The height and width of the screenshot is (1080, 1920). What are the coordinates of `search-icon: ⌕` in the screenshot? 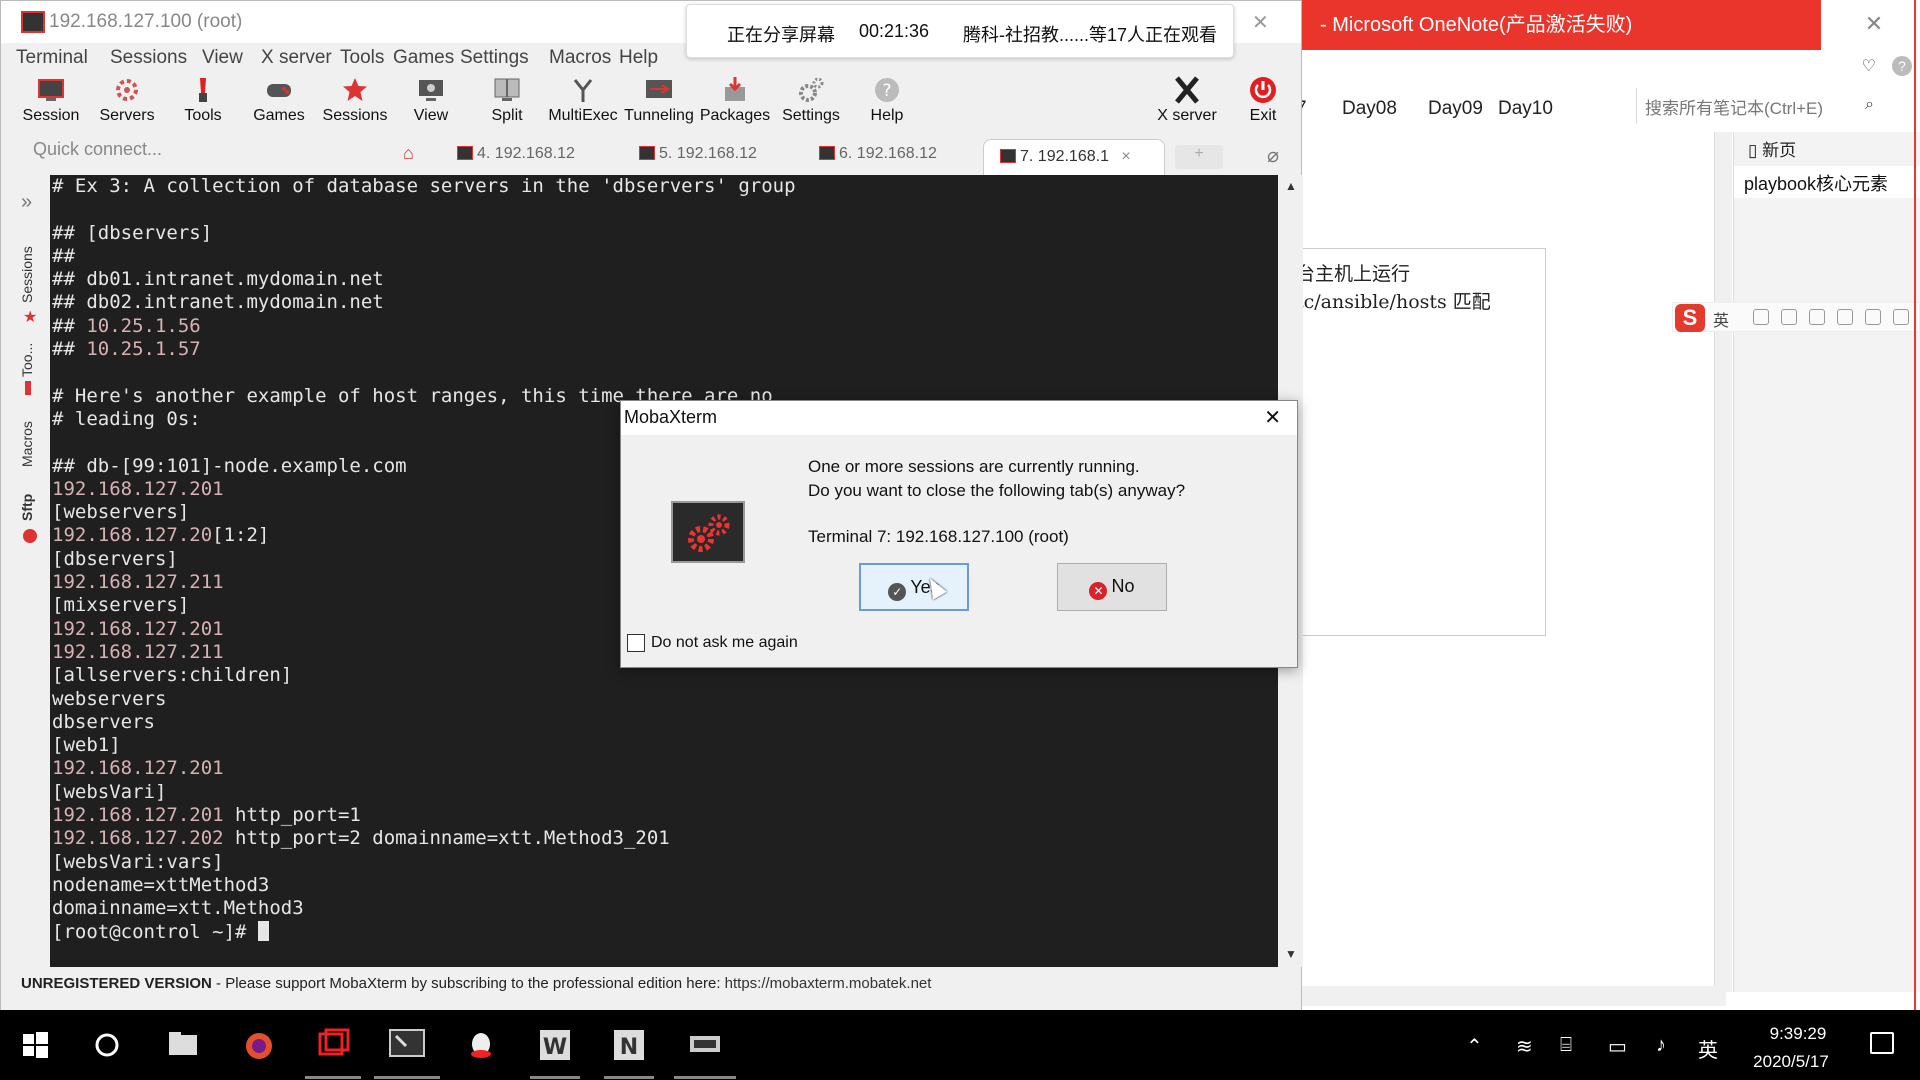 It's located at (1869, 105).